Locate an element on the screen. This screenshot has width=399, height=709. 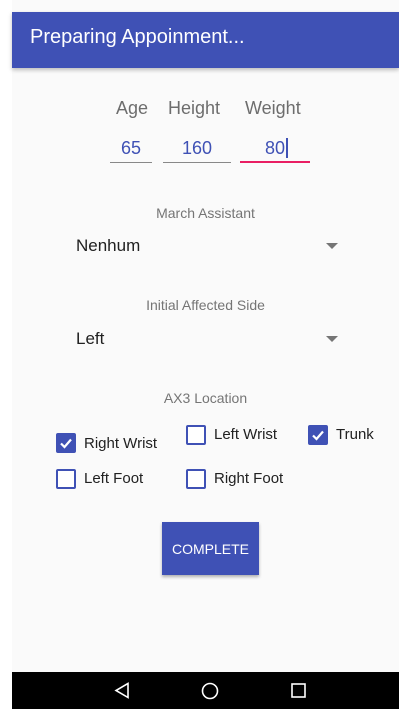
device-frame is located at coordinates (6, 354).